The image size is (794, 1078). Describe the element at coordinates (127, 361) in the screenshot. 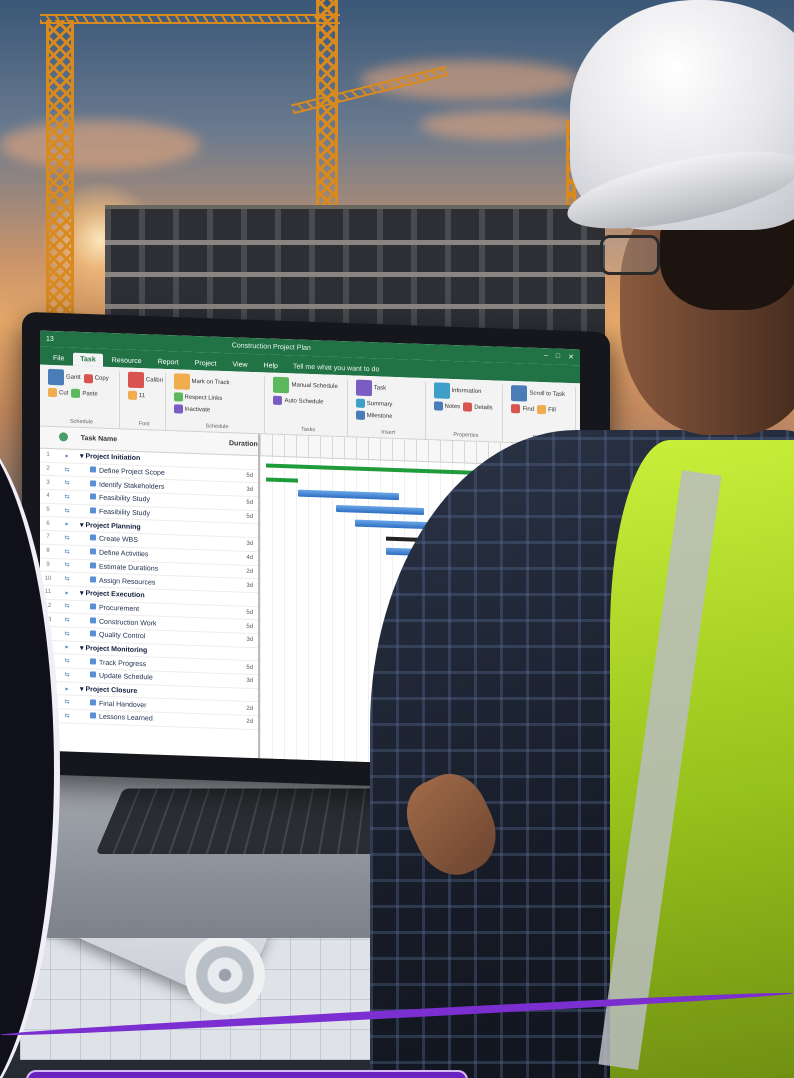

I see `tab-resource: Resource` at that location.